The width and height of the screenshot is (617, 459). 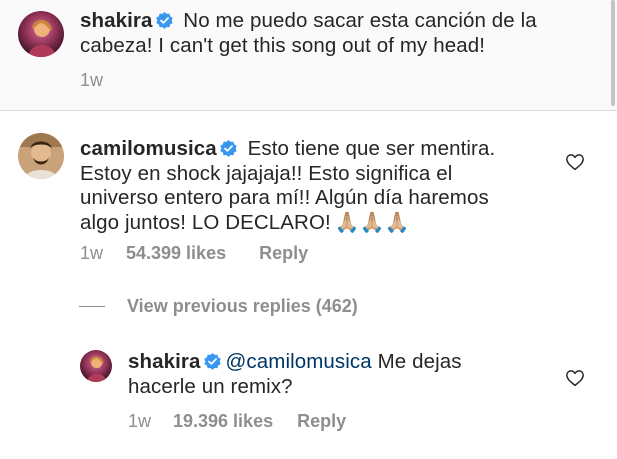 What do you see at coordinates (103, 253) in the screenshot?
I see `comment-timestamp: 1w` at bounding box center [103, 253].